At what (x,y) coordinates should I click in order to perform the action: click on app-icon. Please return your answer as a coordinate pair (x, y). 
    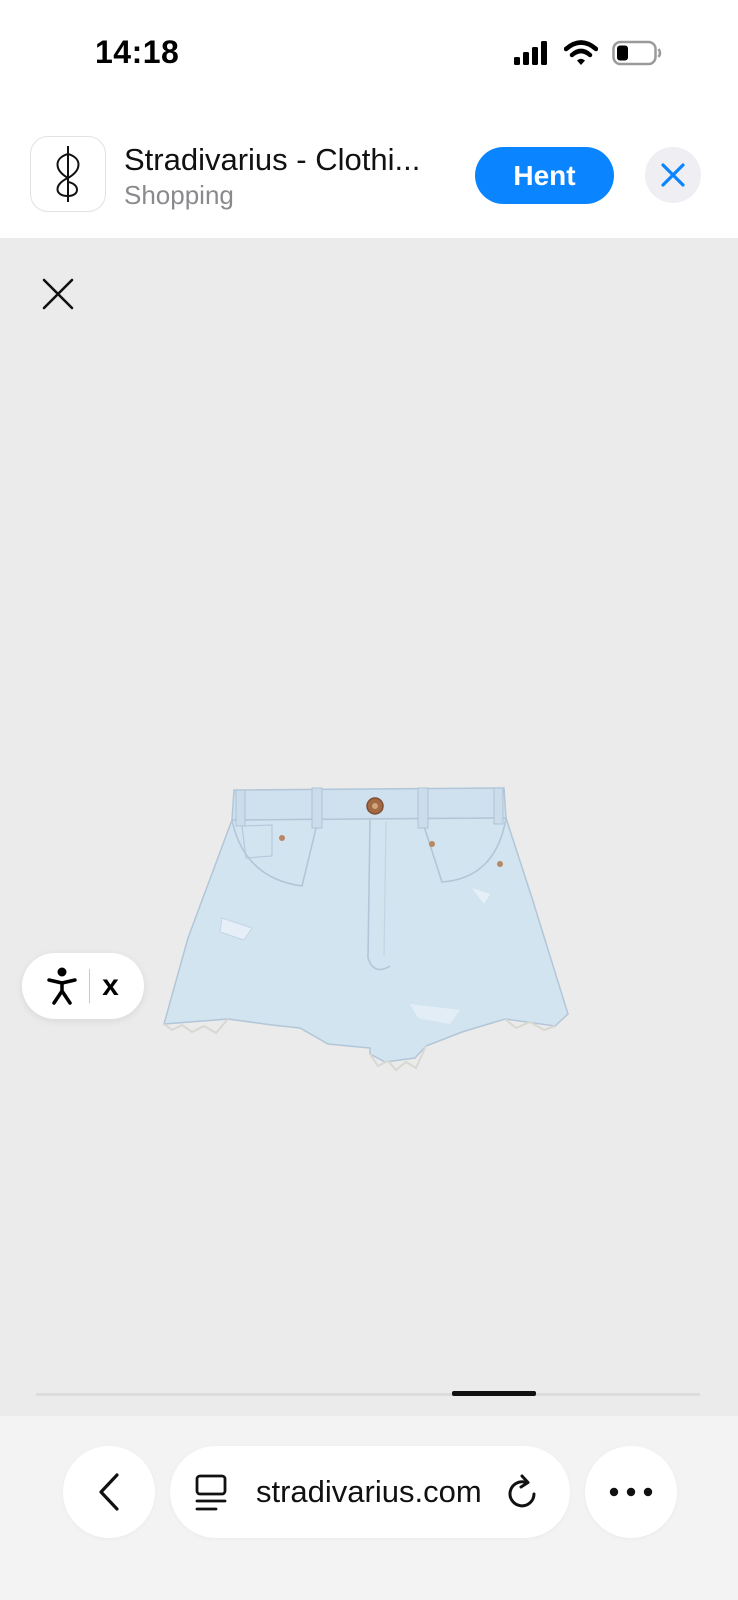
    Looking at the image, I should click on (68, 174).